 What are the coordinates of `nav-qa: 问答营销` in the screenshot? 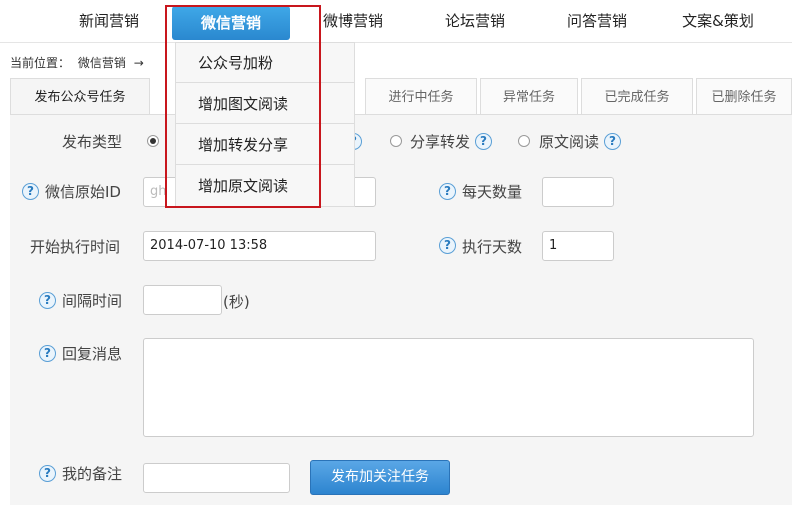 It's located at (597, 21).